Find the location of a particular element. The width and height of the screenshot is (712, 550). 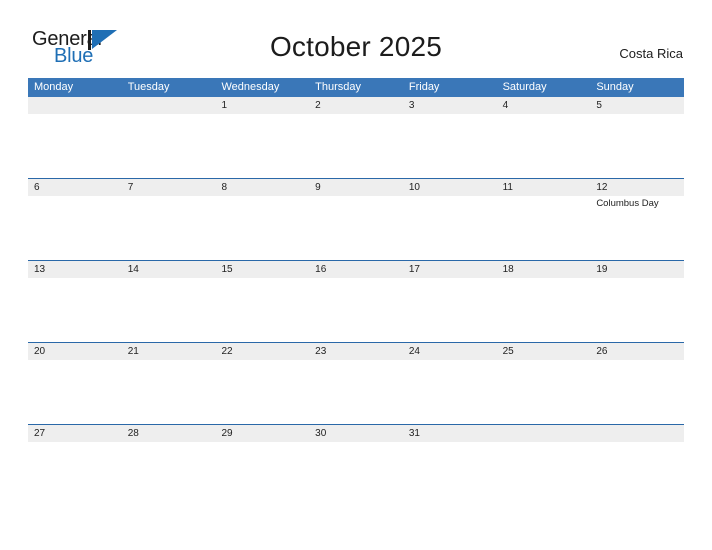

day-number: 24 is located at coordinates (450, 351).